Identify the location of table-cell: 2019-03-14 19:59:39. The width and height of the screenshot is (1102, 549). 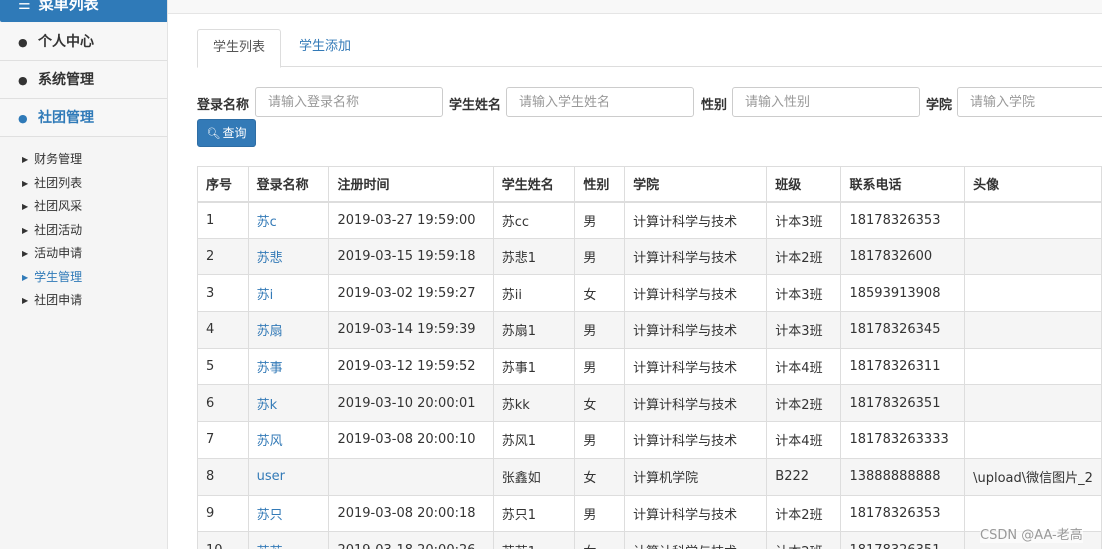
(411, 330).